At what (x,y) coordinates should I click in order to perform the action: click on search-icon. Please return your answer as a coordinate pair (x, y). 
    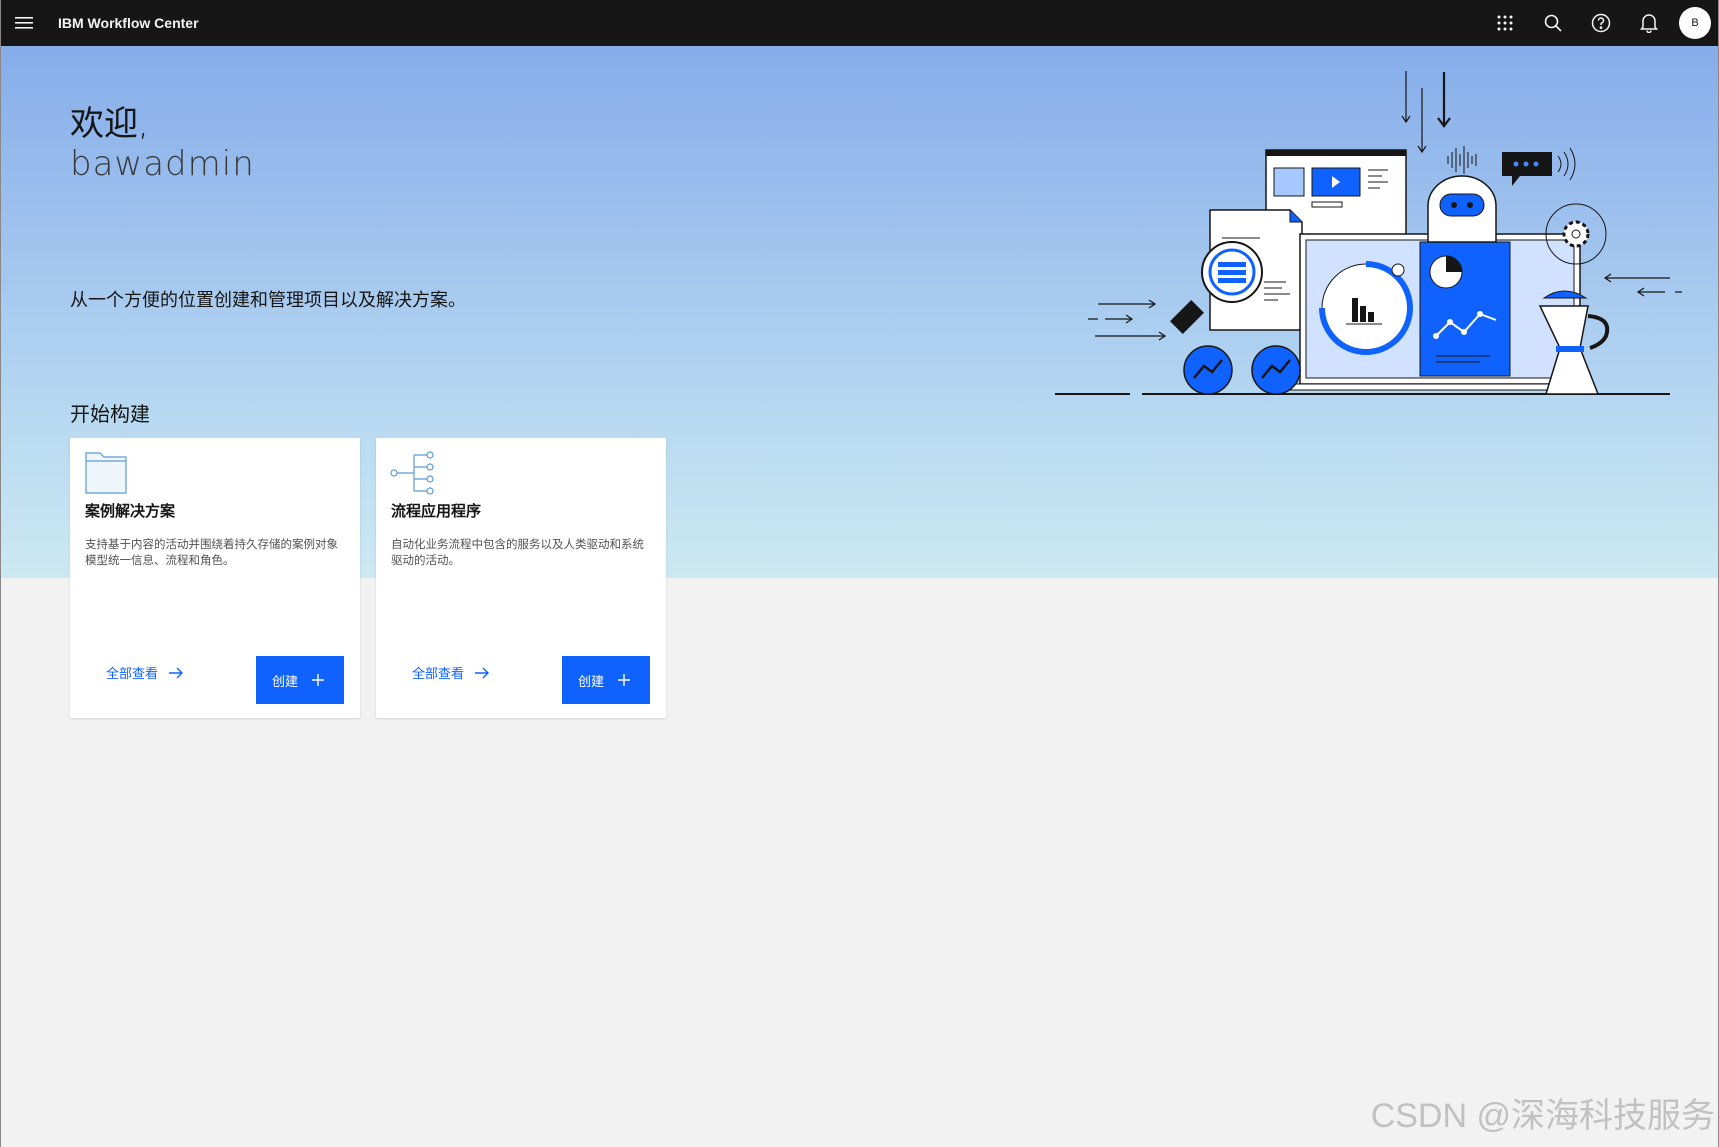
    Looking at the image, I should click on (1553, 23).